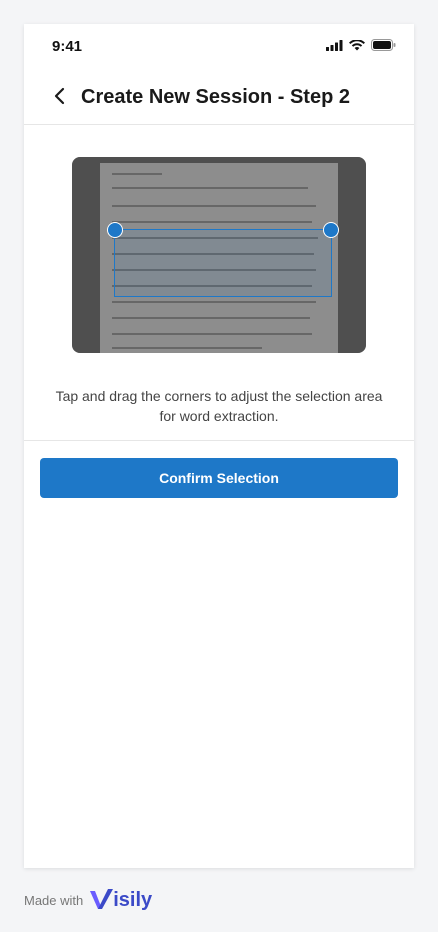  I want to click on made-with-badge: Made with isily, so click(88, 900).